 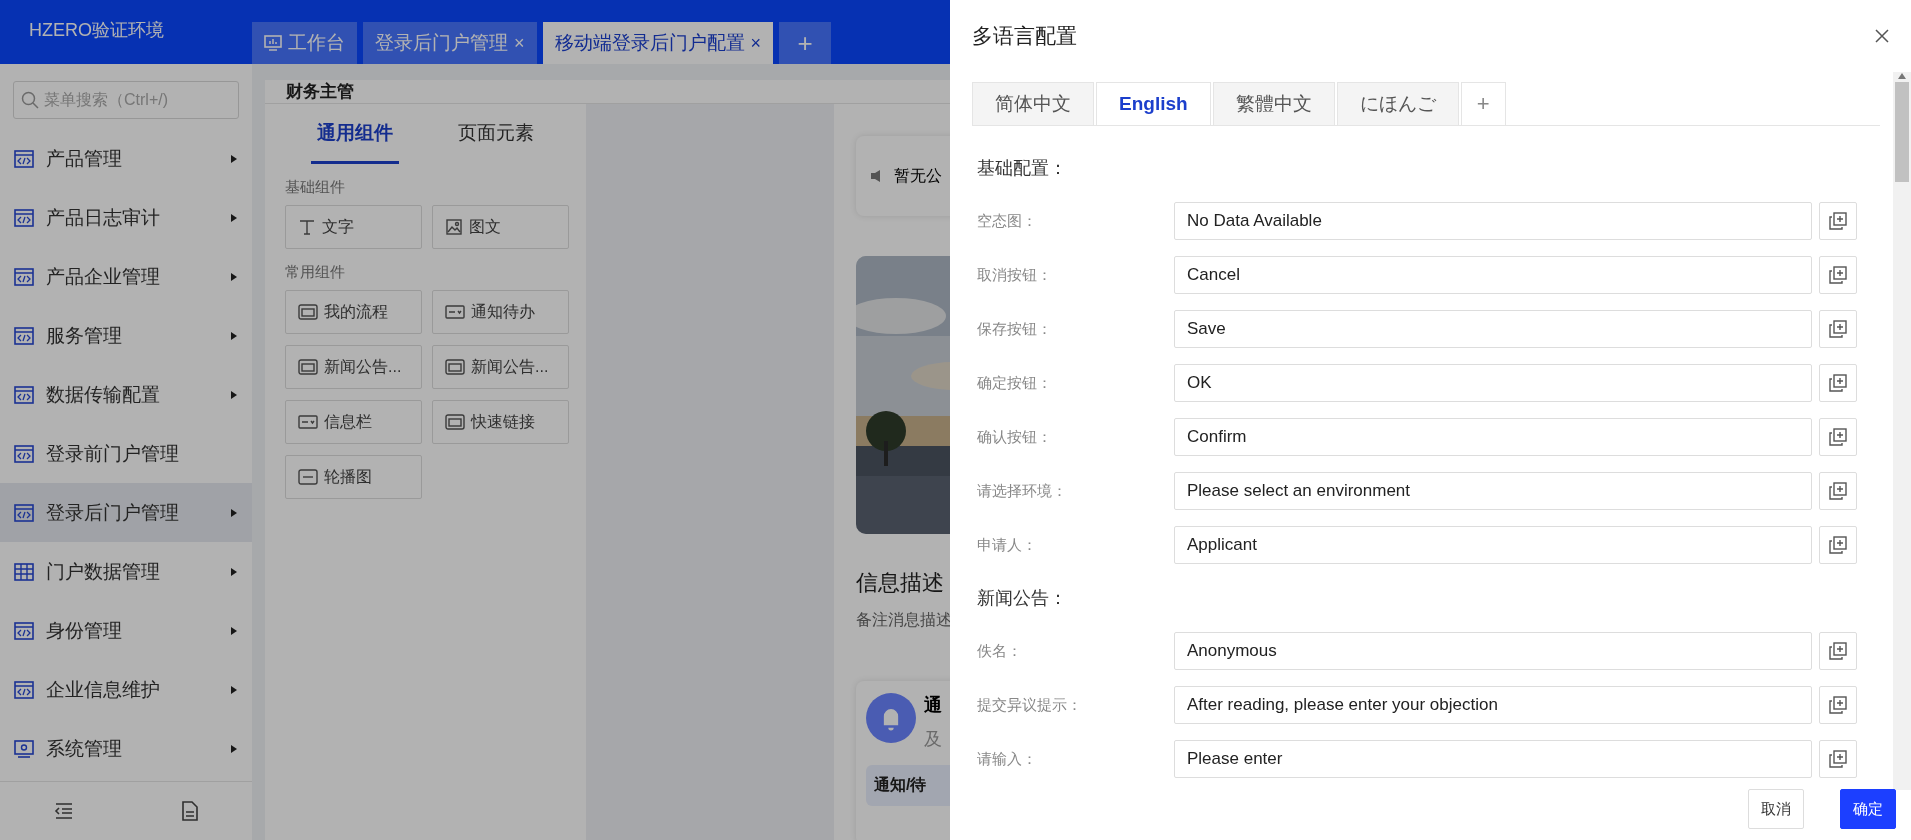 What do you see at coordinates (1033, 103) in the screenshot?
I see `language-tab: 简体中文` at bounding box center [1033, 103].